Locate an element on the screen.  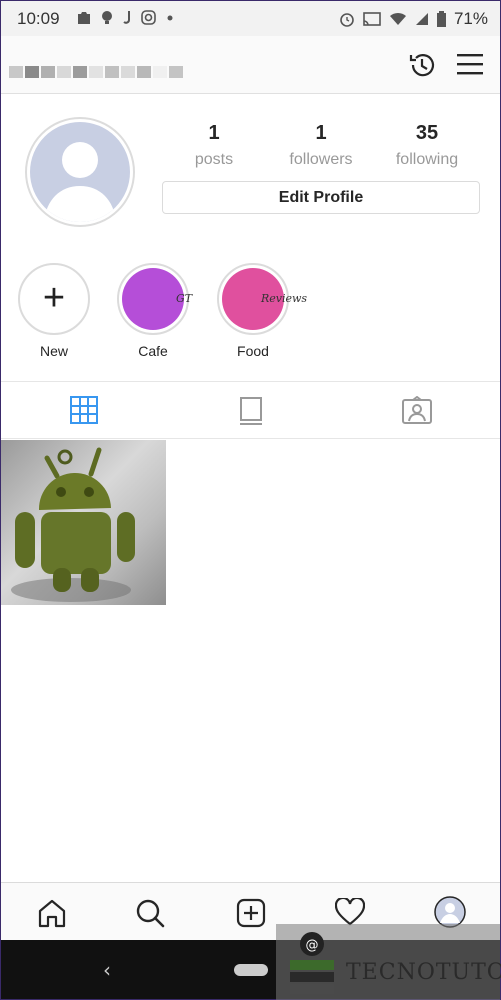
highlight-food: Reviews Food is located at coordinates (261, 311).